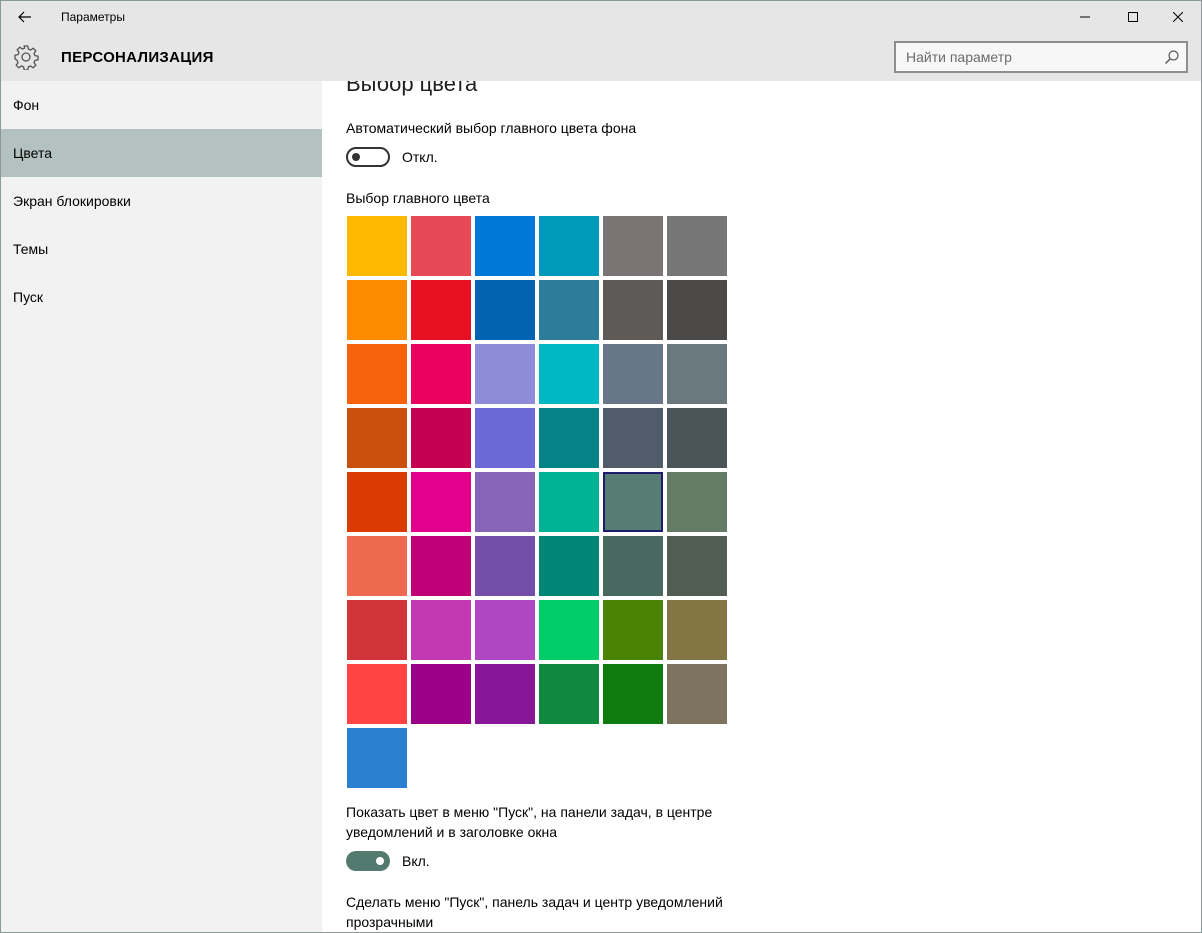 This screenshot has height=933, width=1202. Describe the element at coordinates (161, 201) in the screenshot. I see `sidebar-item-lock-screen: Экран блокировки` at that location.